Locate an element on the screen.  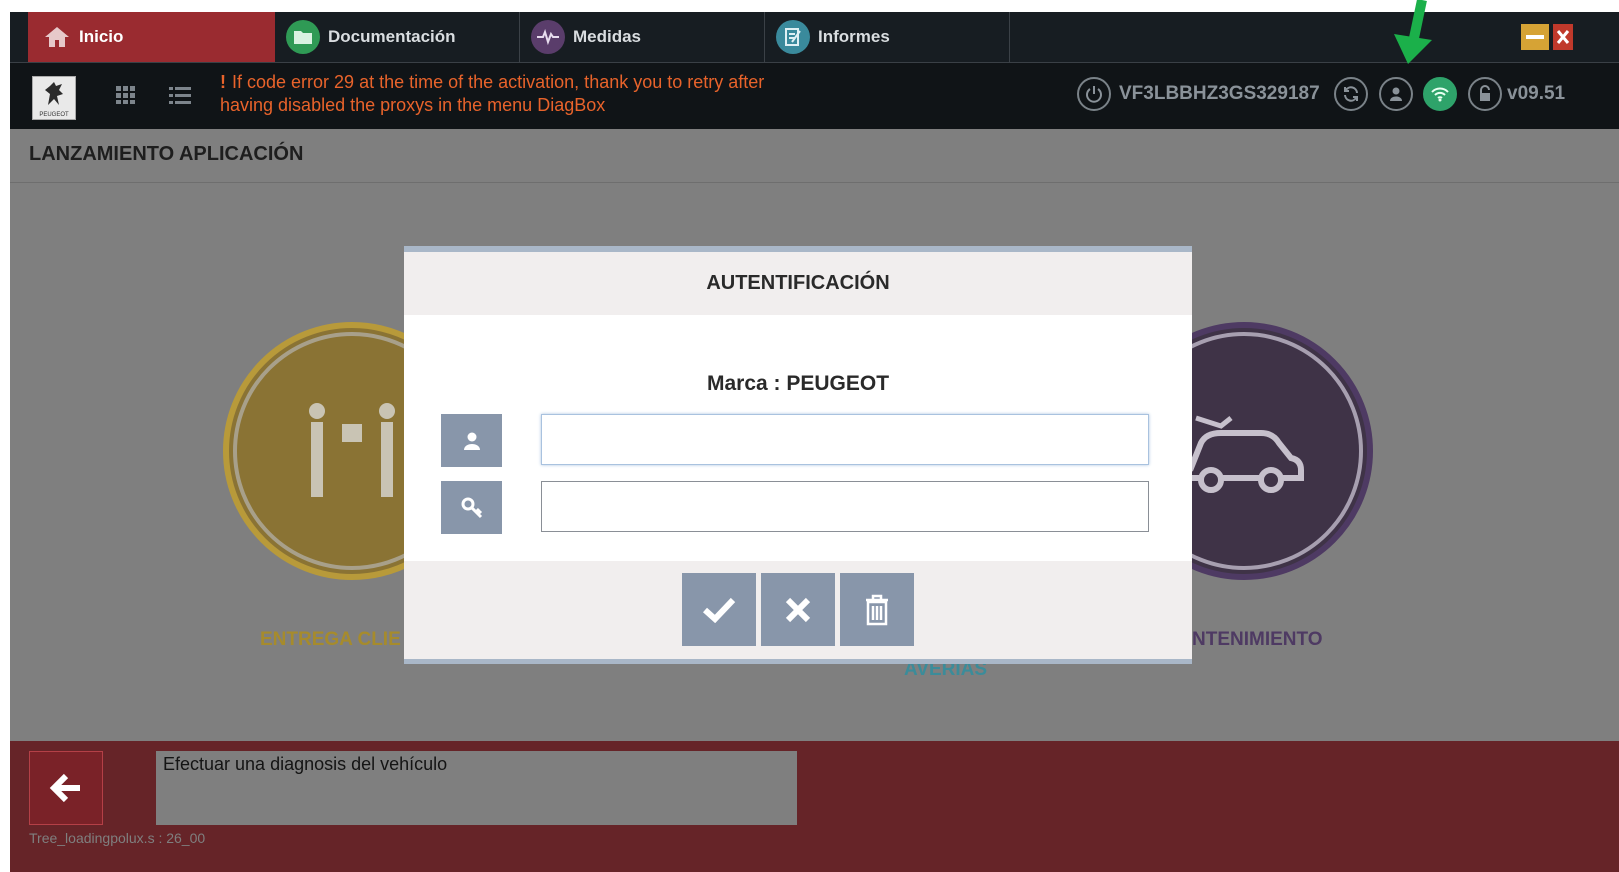
cancel-button is located at coordinates (798, 609).